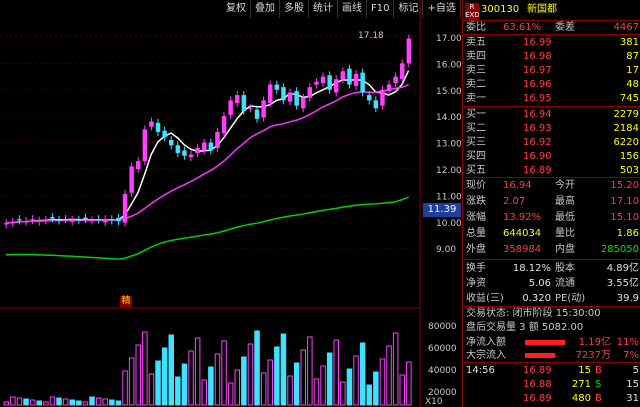  What do you see at coordinates (551, 283) in the screenshot?
I see `stat2-row: 净资 5.06 流通 3.55亿` at bounding box center [551, 283].